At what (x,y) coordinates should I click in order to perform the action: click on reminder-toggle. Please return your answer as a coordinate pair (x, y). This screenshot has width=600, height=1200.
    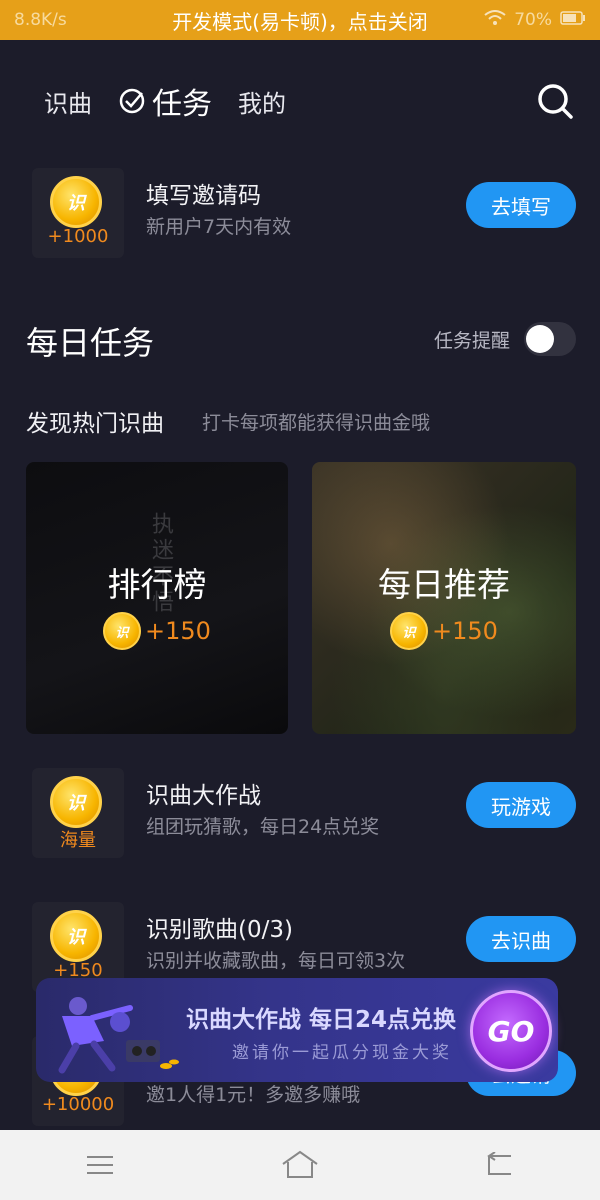
    Looking at the image, I should click on (550, 339).